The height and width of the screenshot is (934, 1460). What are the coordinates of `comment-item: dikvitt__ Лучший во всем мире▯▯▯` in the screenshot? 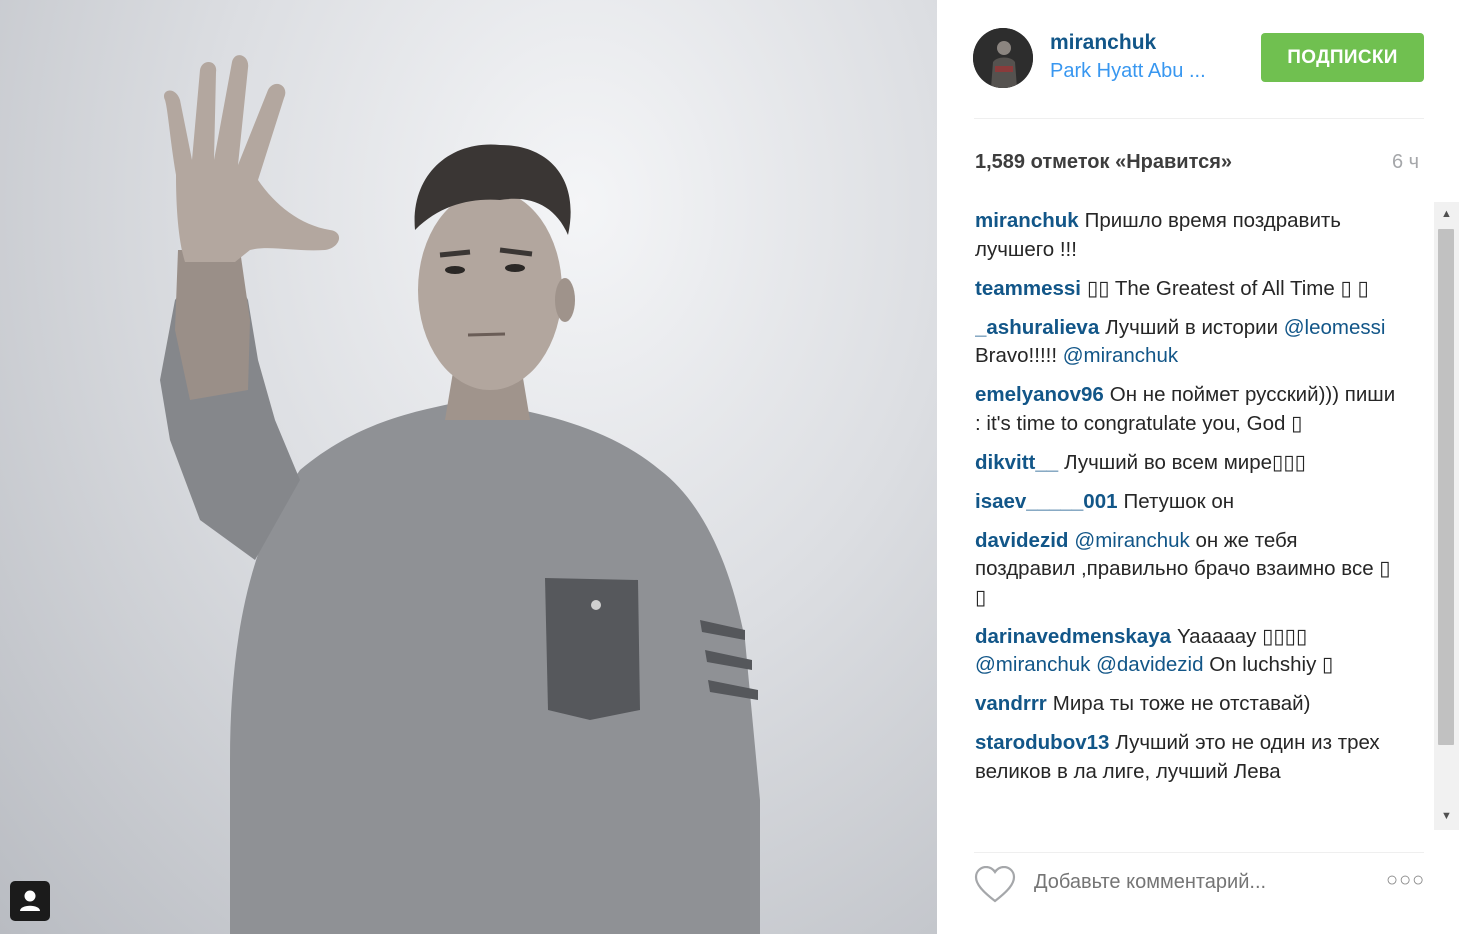 It's located at (1187, 463).